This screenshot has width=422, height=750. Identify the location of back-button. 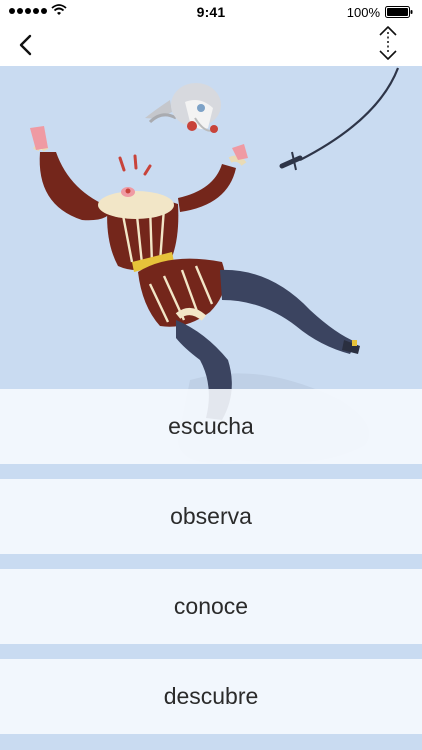
(27, 45).